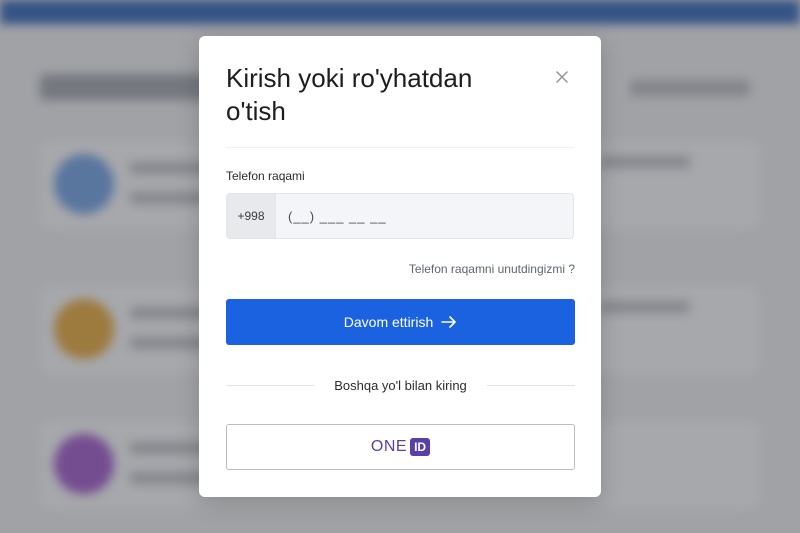 The height and width of the screenshot is (533, 800). What do you see at coordinates (492, 269) in the screenshot?
I see `forgot-phone-link: Telefon raqamni unutdingizmi ?` at bounding box center [492, 269].